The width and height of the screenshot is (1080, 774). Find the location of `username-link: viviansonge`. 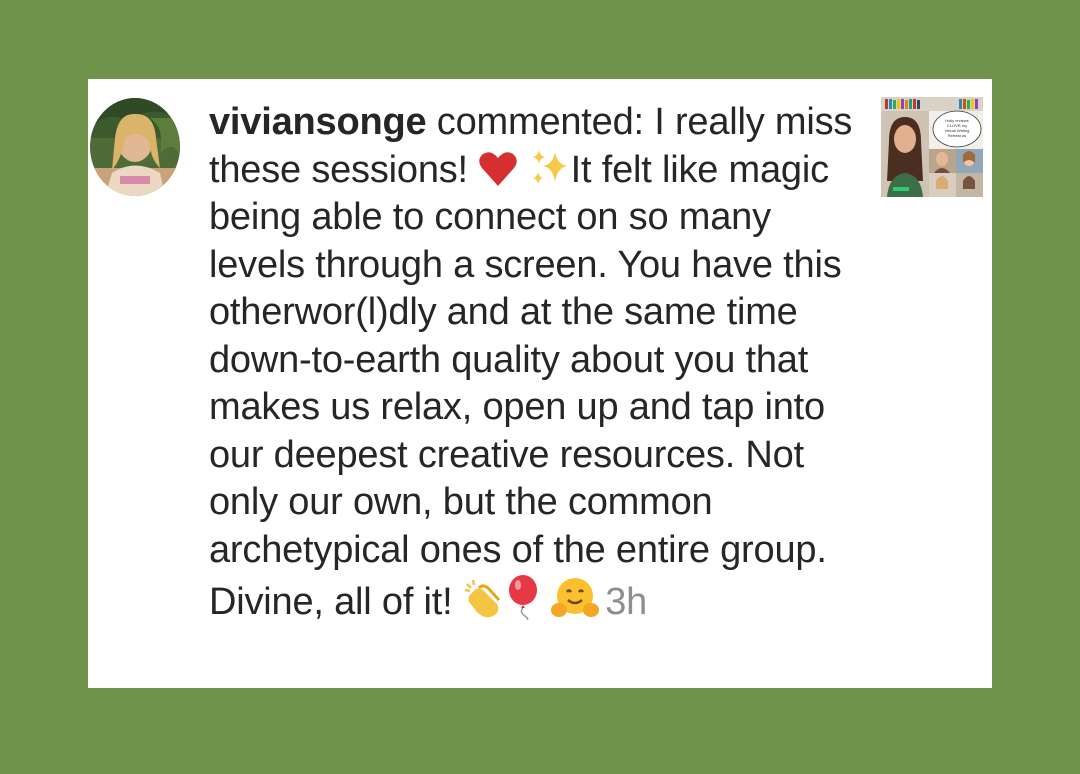

username-link: viviansonge is located at coordinates (318, 122).